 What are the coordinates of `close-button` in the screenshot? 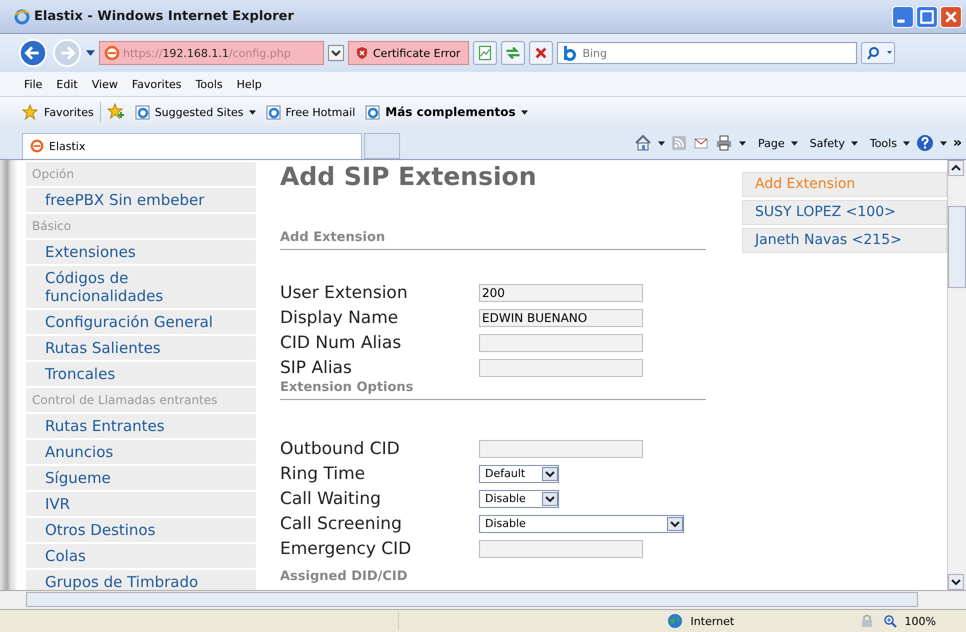 It's located at (951, 17).